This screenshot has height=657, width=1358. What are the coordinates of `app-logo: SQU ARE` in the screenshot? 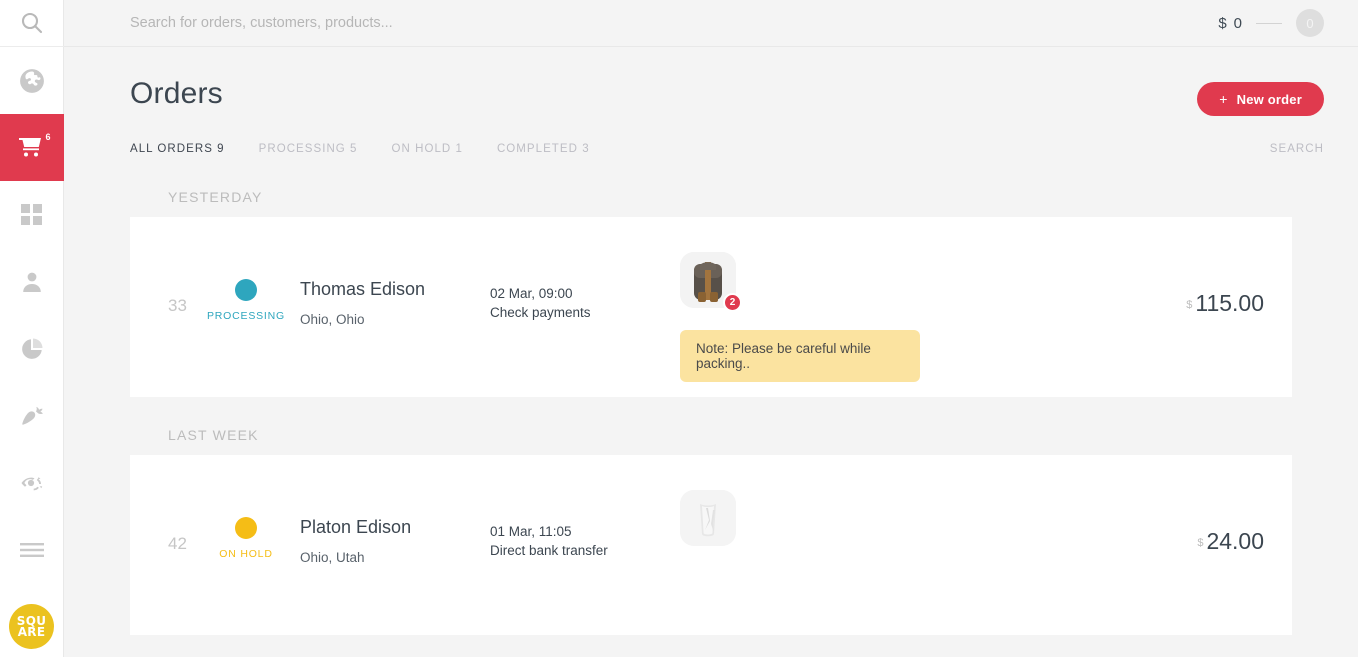 It's located at (31, 626).